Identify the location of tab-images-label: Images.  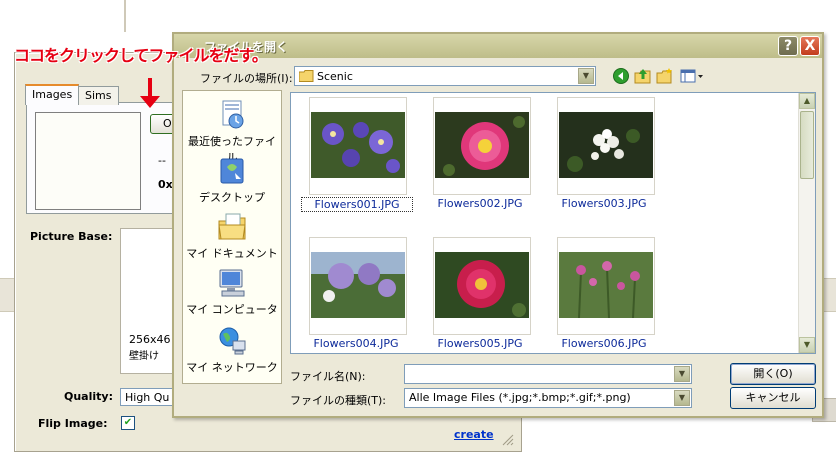
(52, 94).